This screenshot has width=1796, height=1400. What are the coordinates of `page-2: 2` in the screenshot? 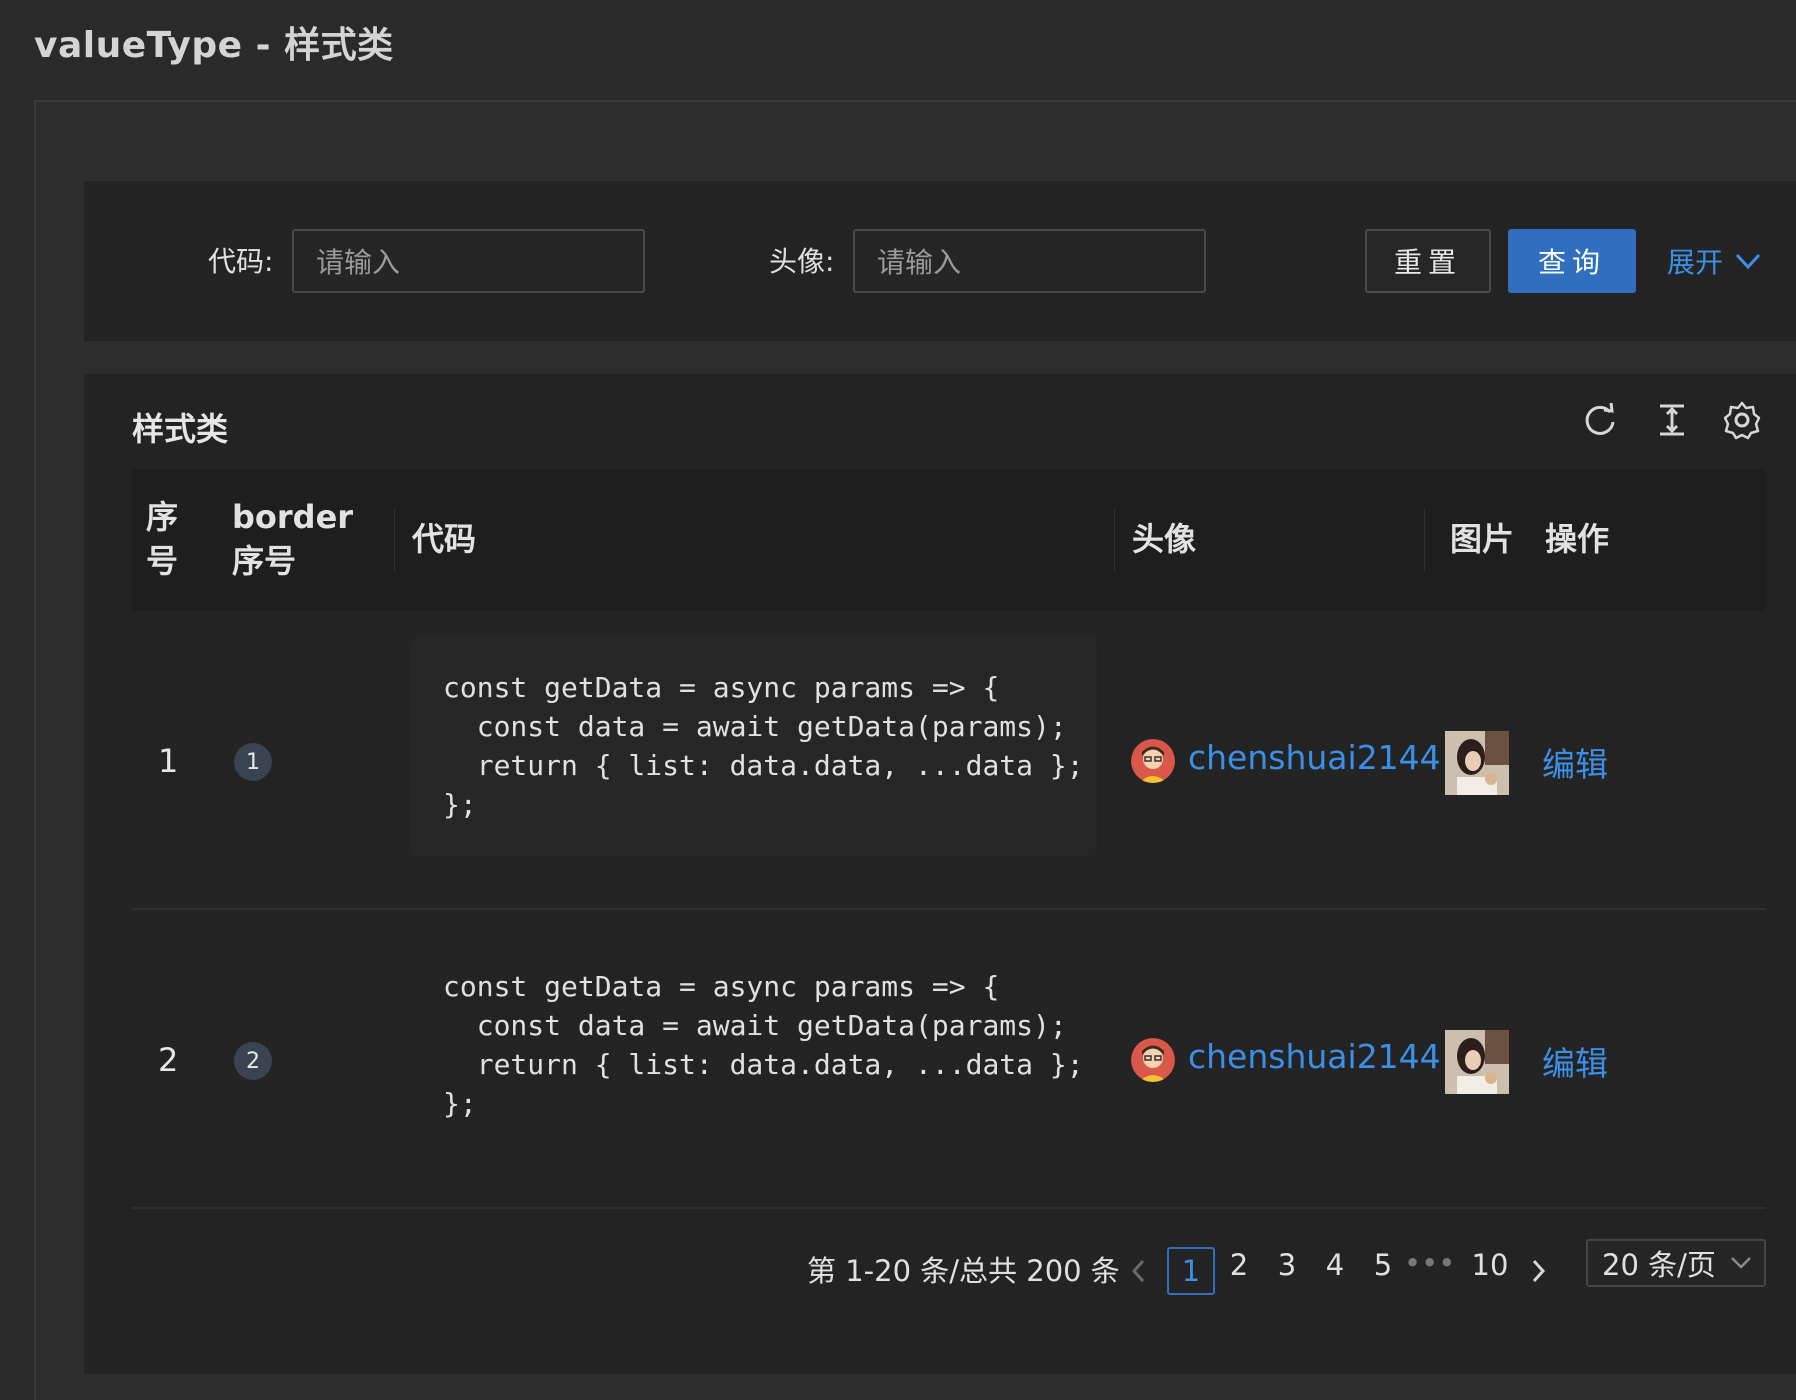 It's located at (1239, 1265).